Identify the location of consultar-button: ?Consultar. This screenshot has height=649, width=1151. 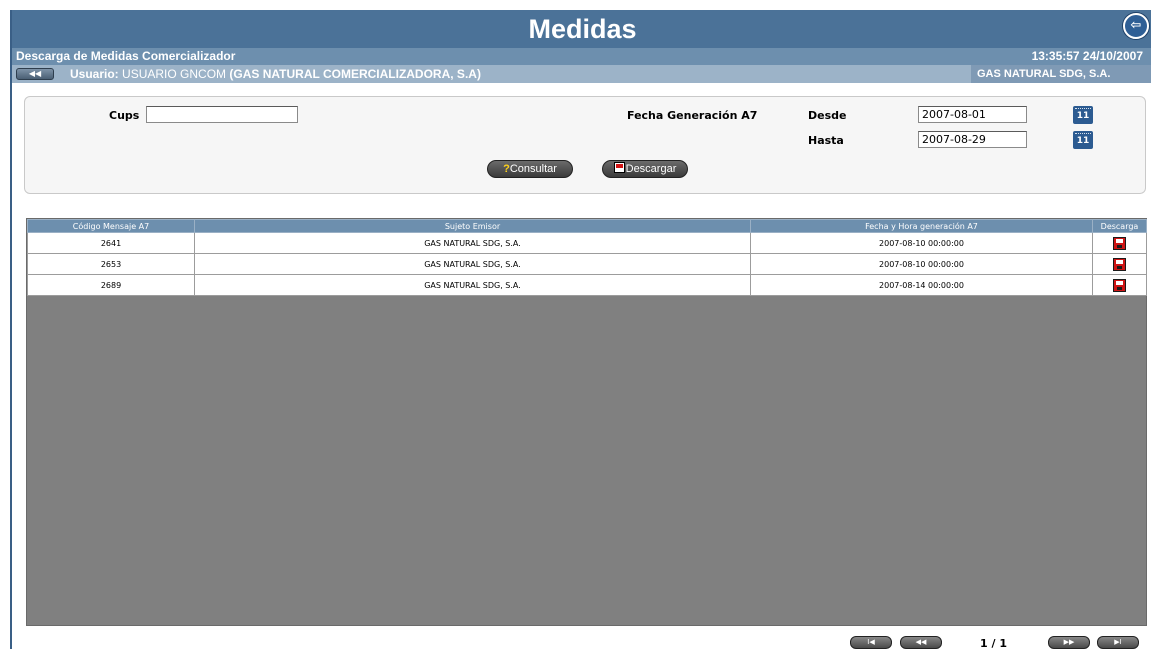
(530, 169).